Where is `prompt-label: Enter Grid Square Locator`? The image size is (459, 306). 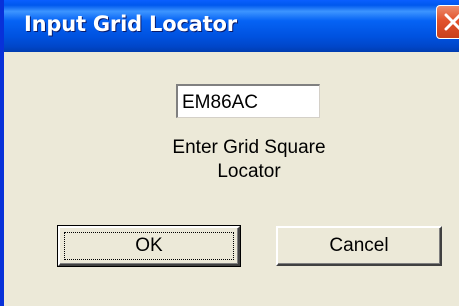 prompt-label: Enter Grid Square Locator is located at coordinates (249, 160).